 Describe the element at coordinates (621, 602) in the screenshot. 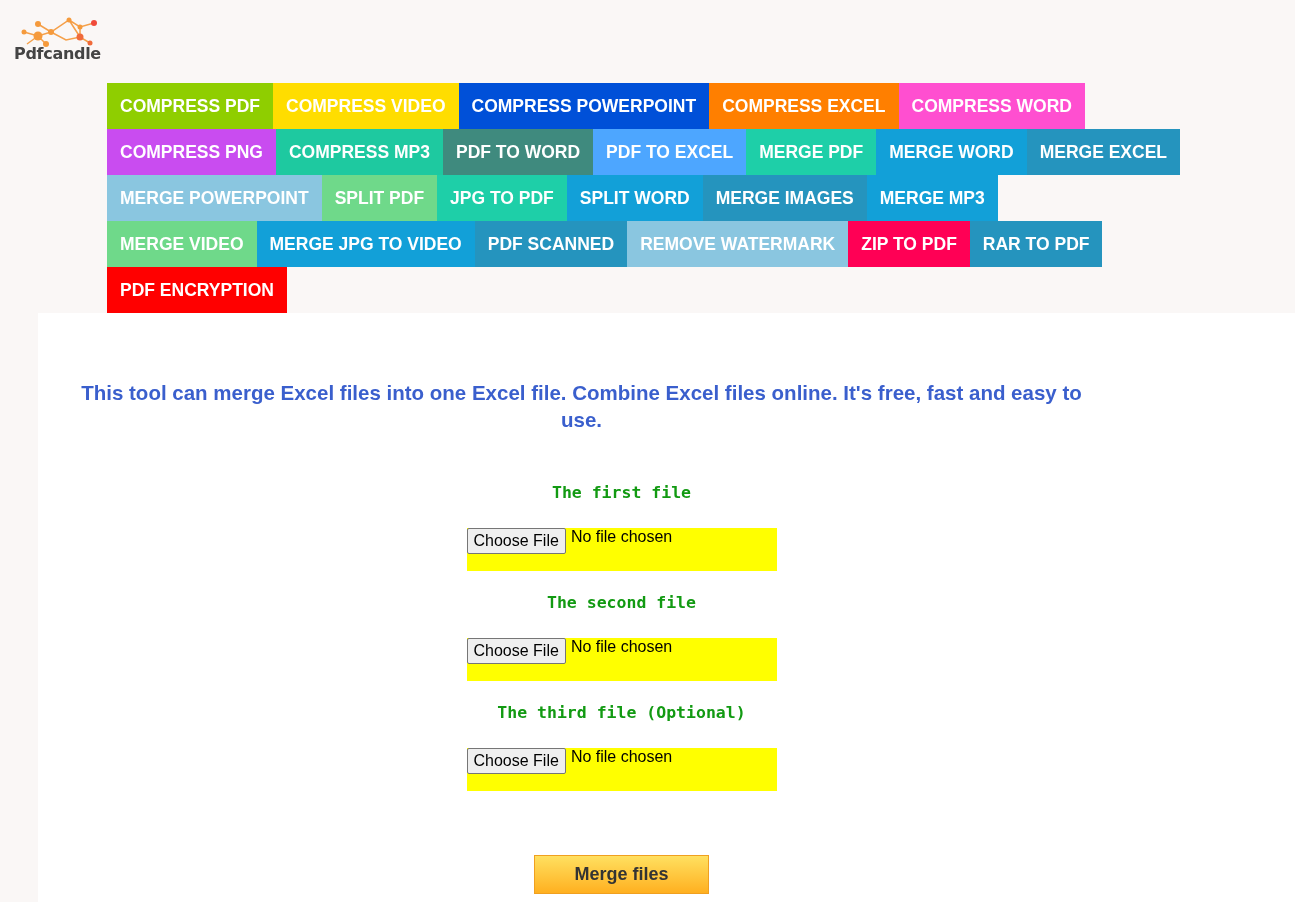

I see `file-label: The second file` at that location.